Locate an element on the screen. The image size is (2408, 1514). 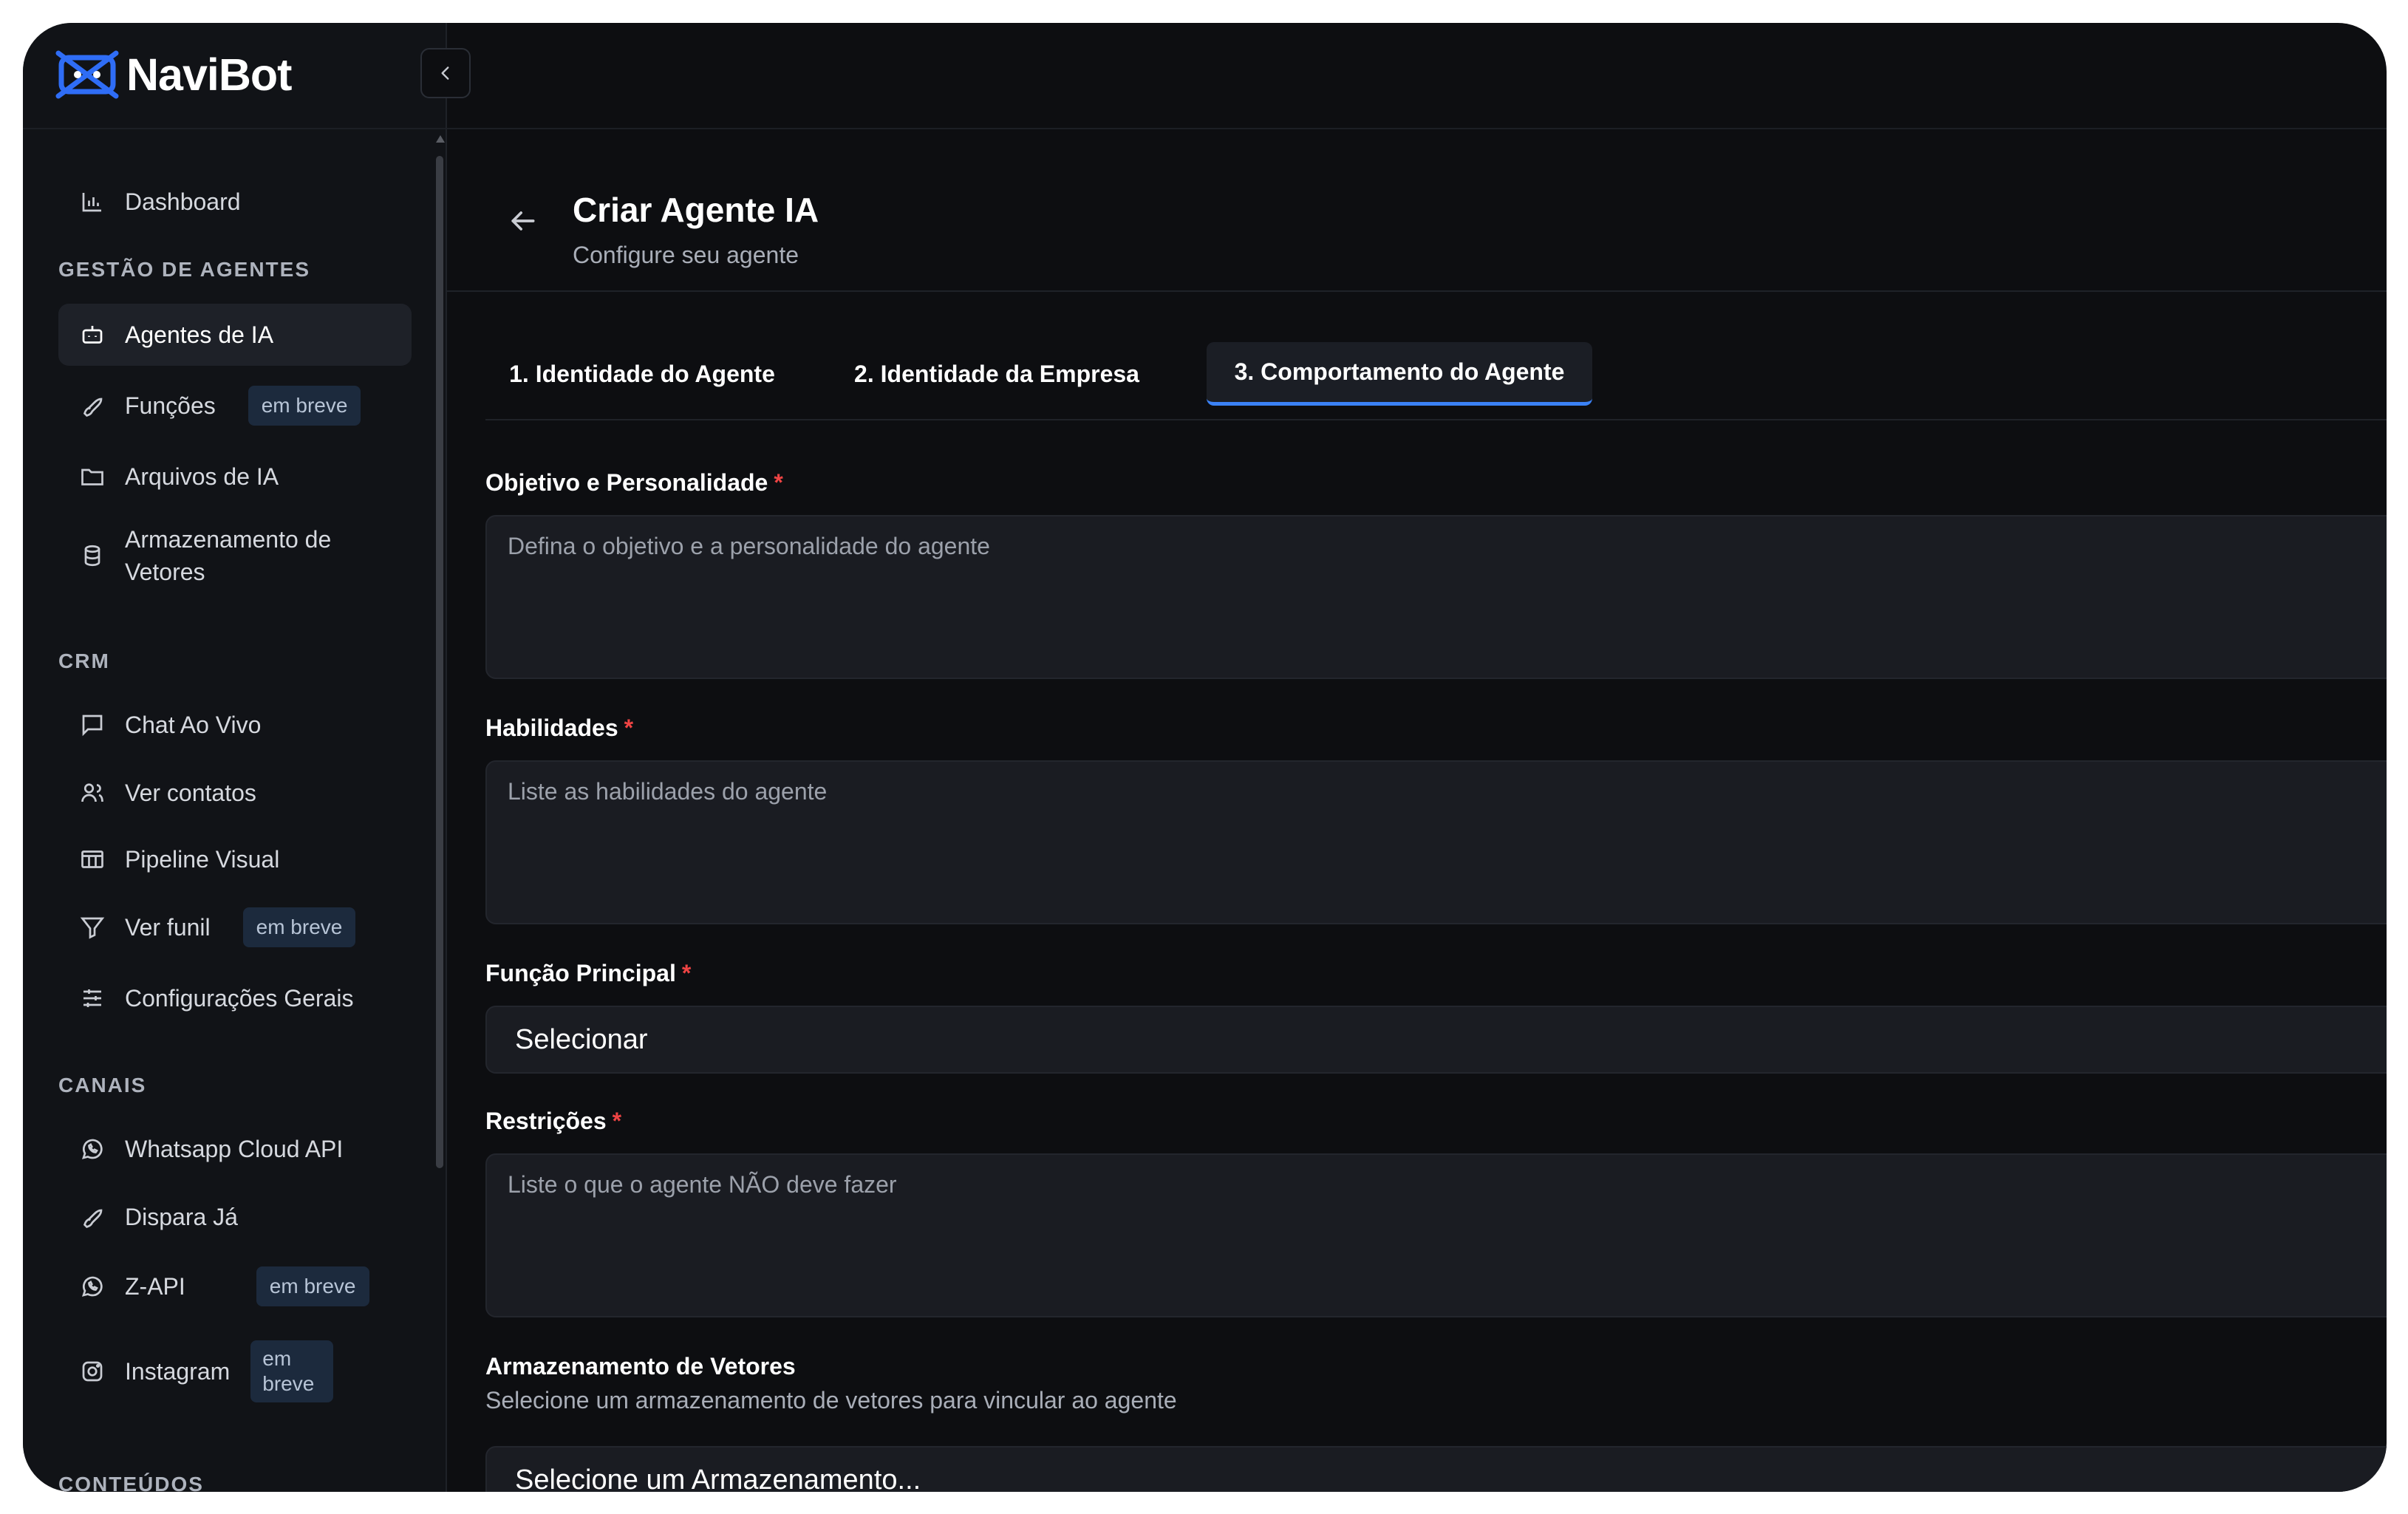
sidebar-item-arquivos: Arquivos de IA is located at coordinates (235, 477).